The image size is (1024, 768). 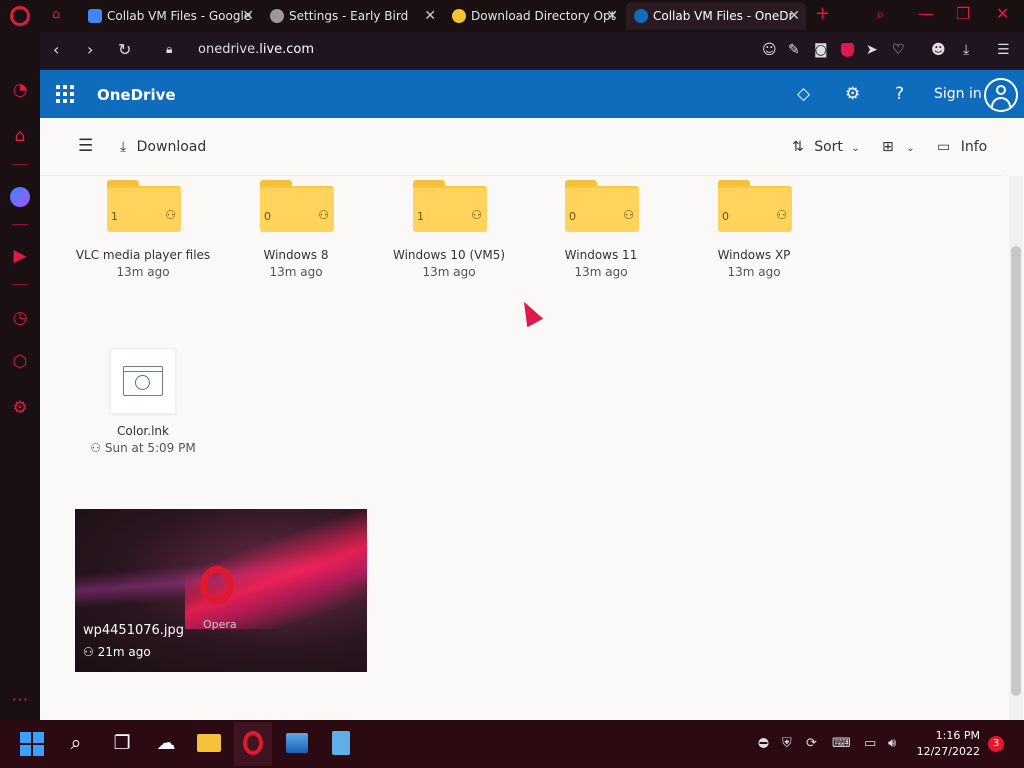 What do you see at coordinates (32, 744) in the screenshot?
I see `start-button` at bounding box center [32, 744].